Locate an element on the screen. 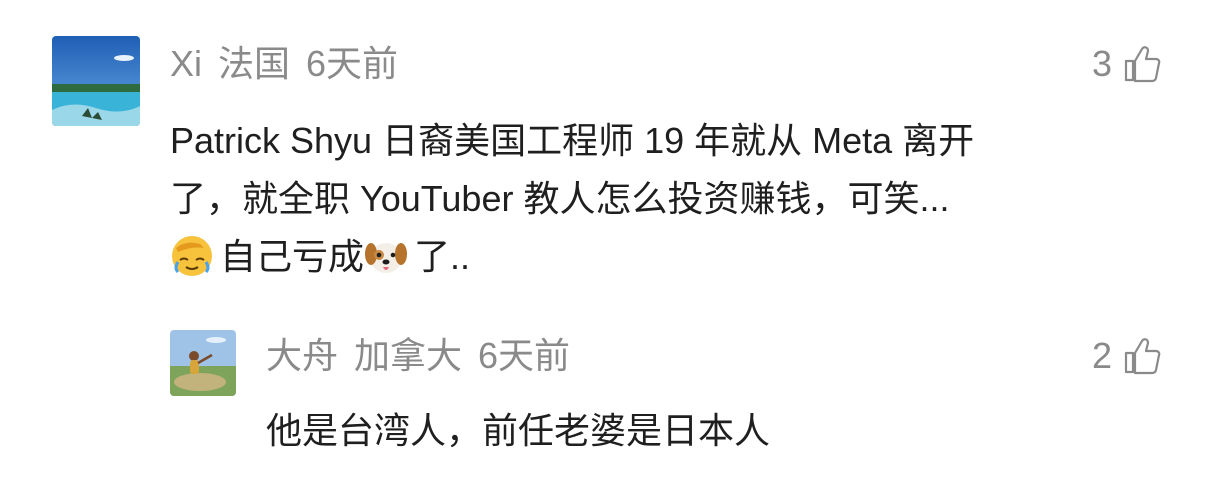 The image size is (1206, 487). comment-text-segment: 了.. is located at coordinates (442, 256).